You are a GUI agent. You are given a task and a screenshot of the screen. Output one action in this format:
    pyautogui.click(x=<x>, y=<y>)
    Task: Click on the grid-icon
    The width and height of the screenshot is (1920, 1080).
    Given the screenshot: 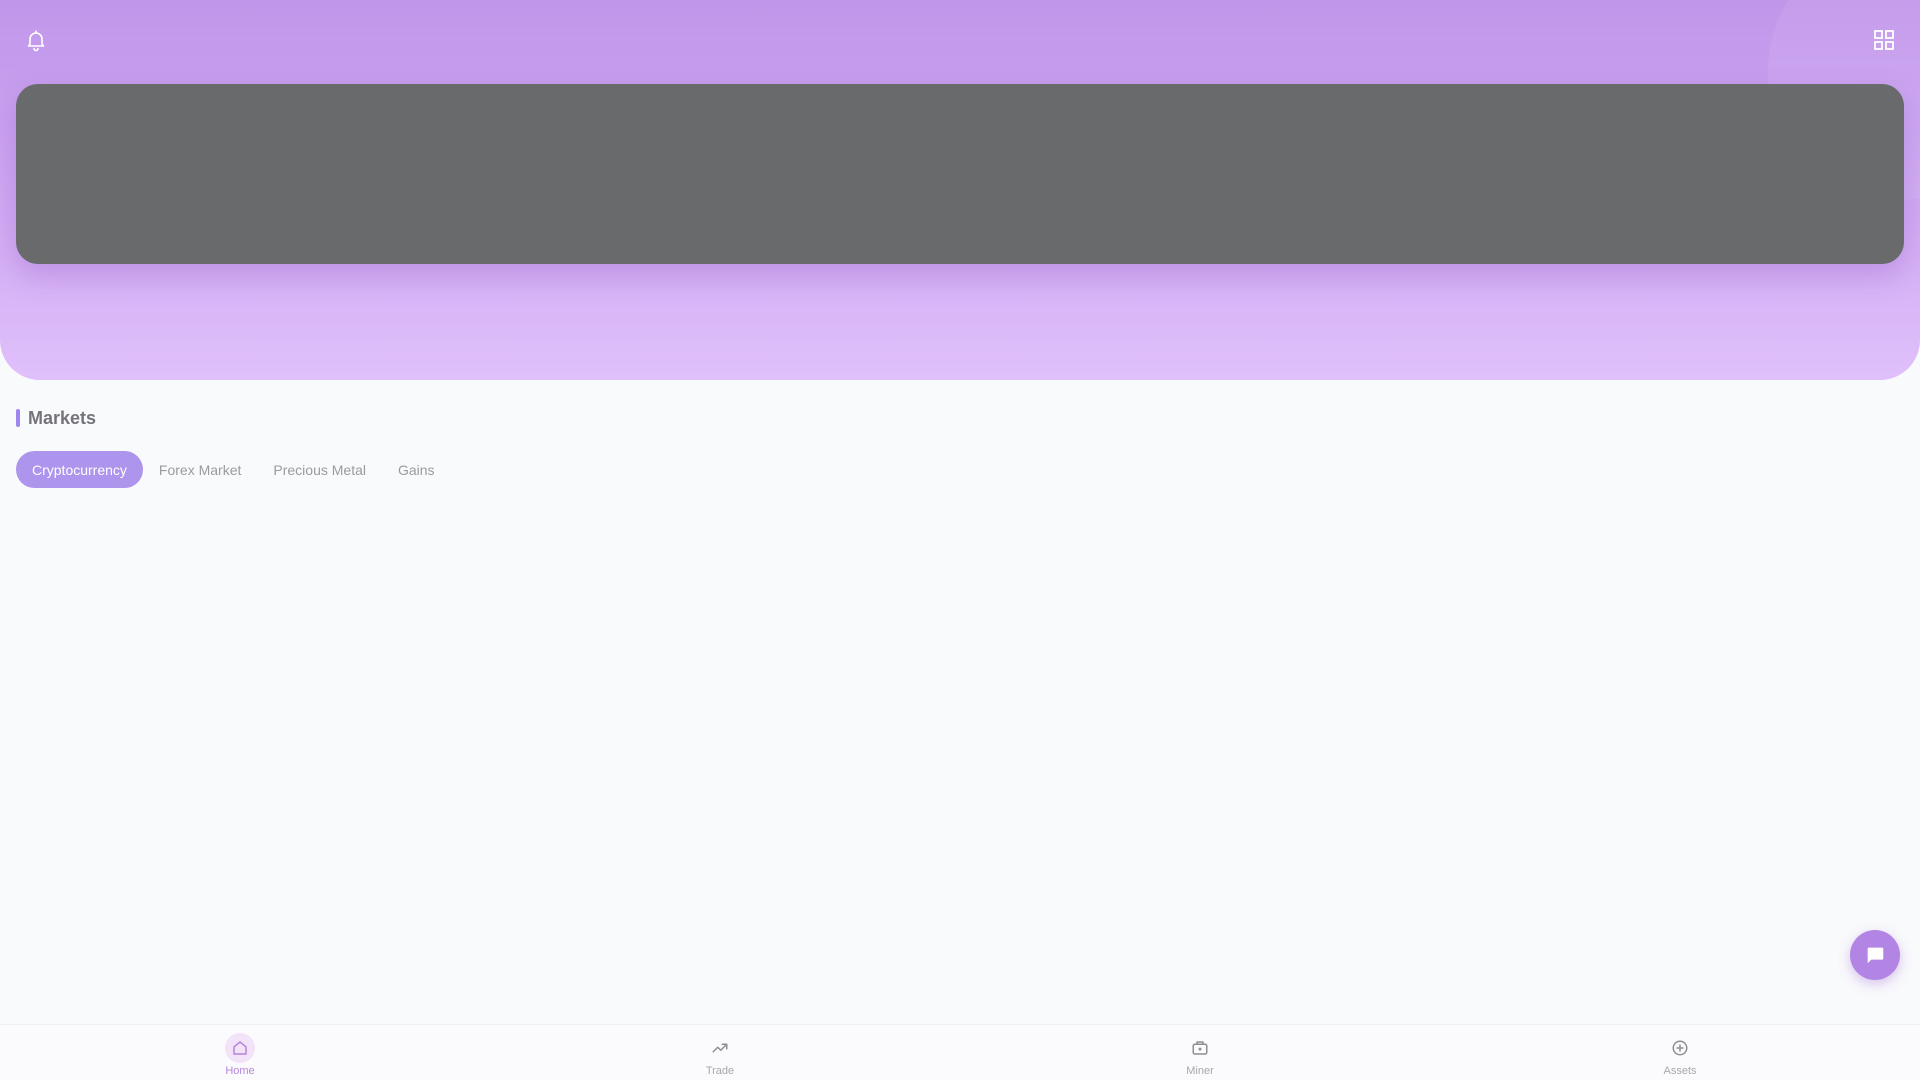 What is the action you would take?
    pyautogui.click(x=1884, y=40)
    